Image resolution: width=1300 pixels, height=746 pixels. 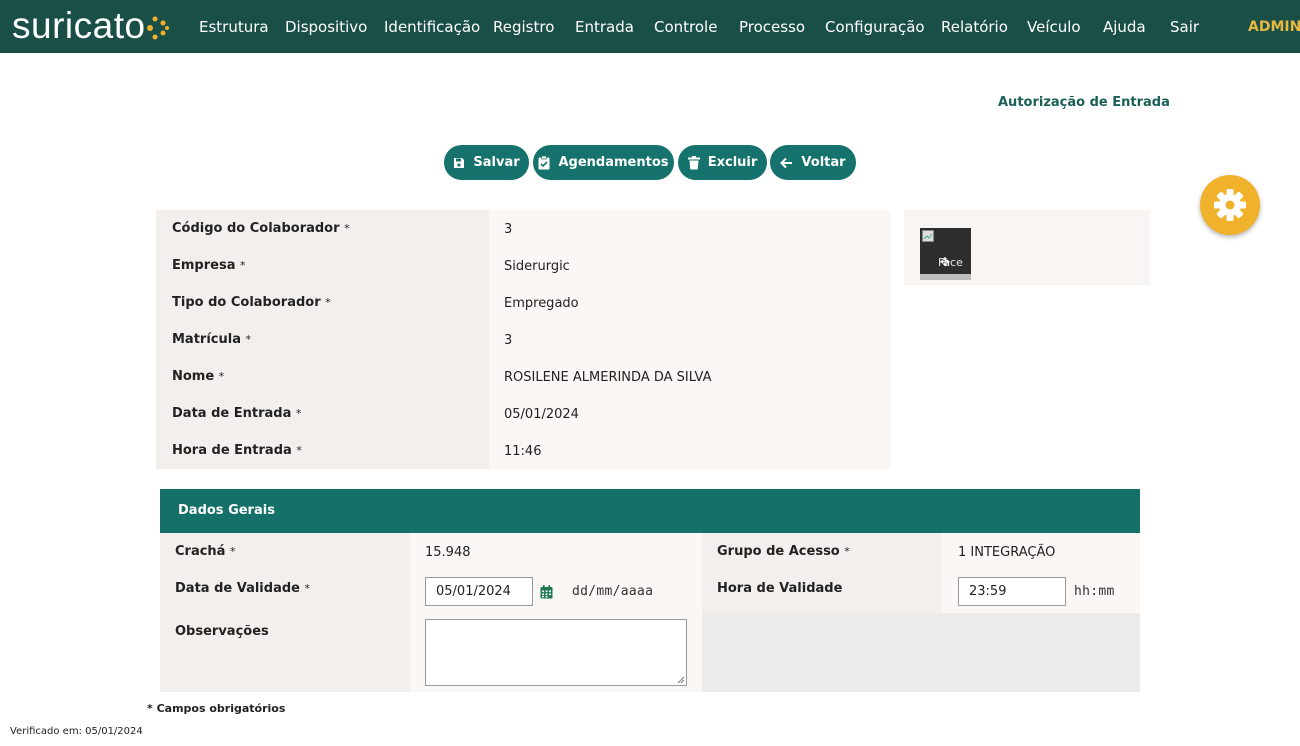 I want to click on back-button: Voltar, so click(x=813, y=162).